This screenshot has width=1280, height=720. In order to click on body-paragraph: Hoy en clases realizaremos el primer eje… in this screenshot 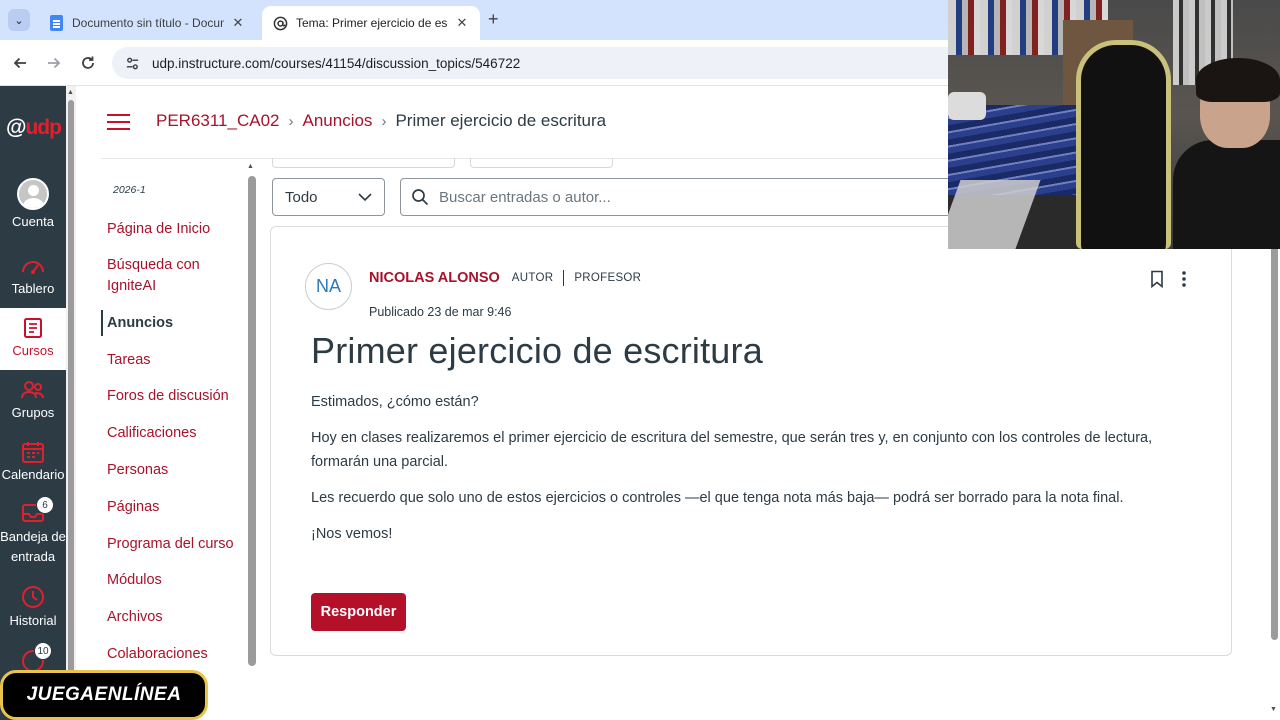, I will do `click(732, 450)`.